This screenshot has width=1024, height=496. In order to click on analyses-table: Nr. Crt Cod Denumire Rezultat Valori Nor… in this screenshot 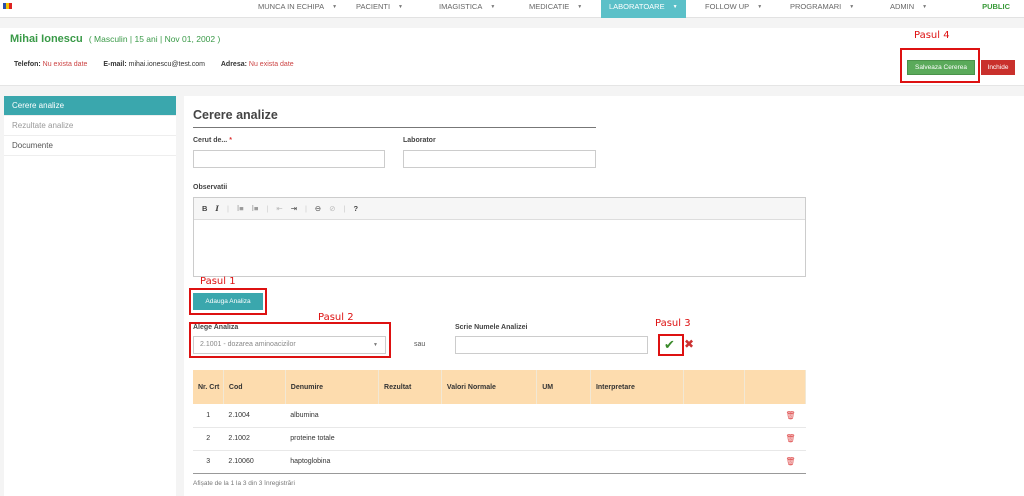, I will do `click(499, 422)`.